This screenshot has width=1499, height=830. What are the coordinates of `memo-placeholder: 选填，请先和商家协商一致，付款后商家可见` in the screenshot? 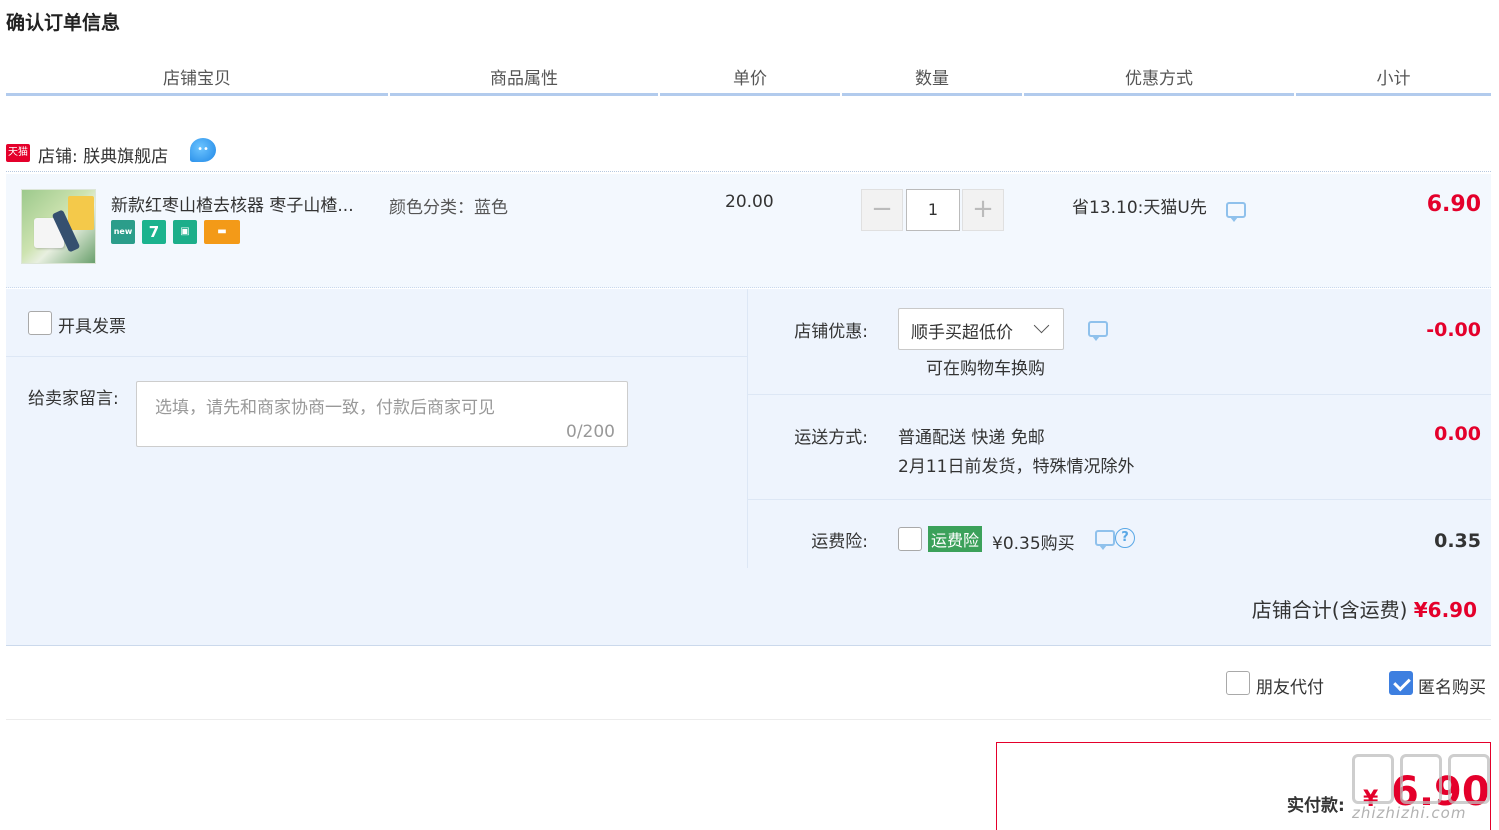 It's located at (325, 408).